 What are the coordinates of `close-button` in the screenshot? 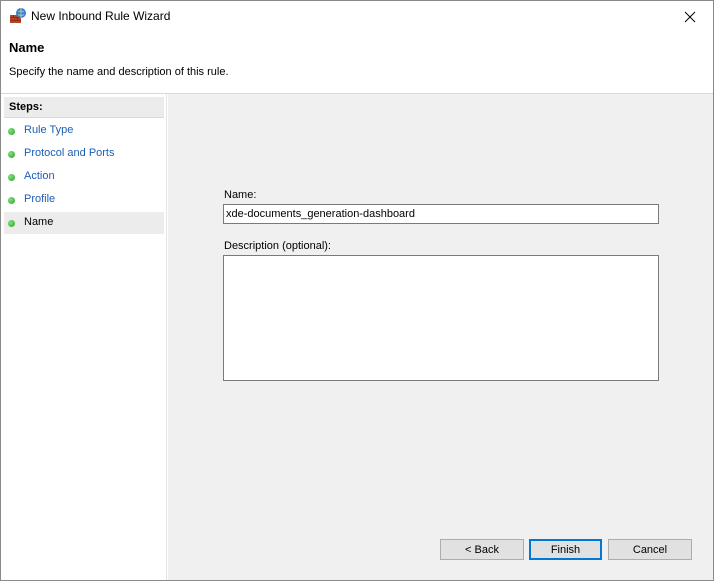 It's located at (690, 16).